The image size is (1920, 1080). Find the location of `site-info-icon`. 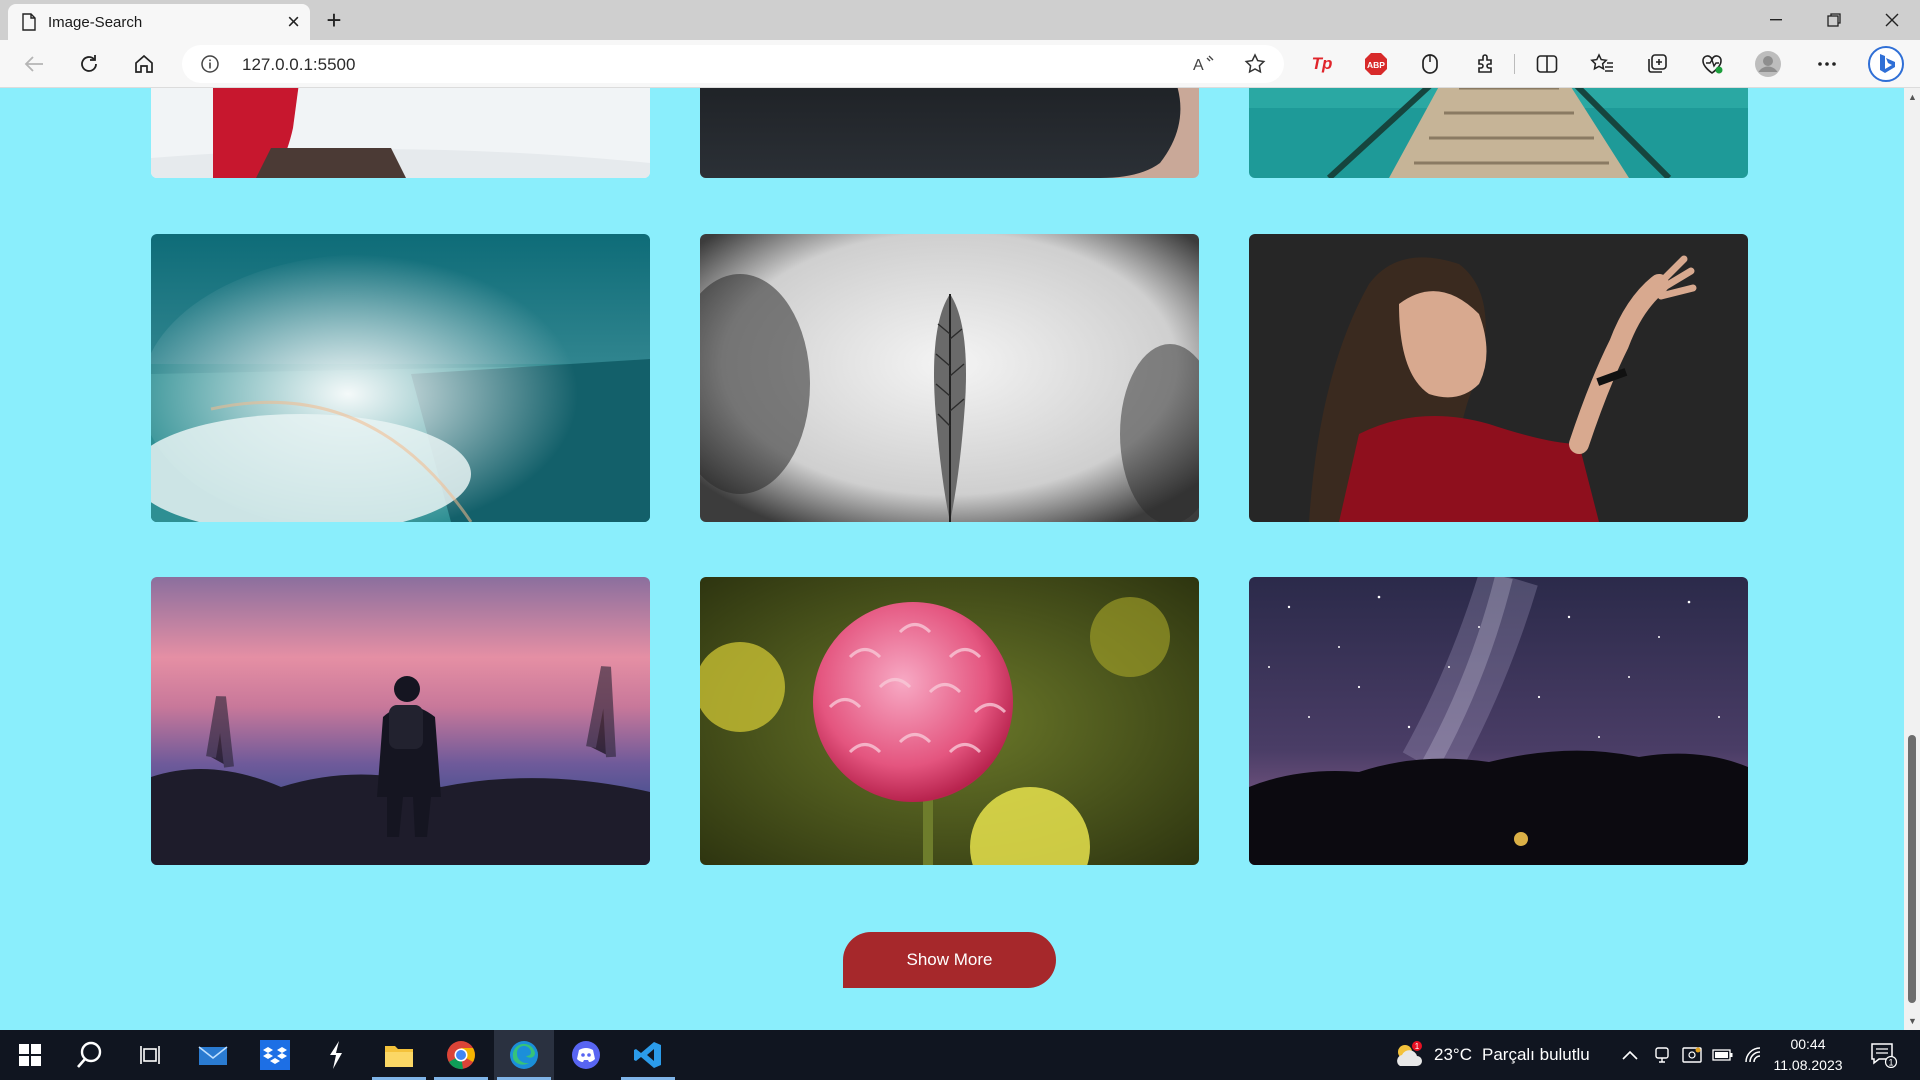

site-info-icon is located at coordinates (210, 64).